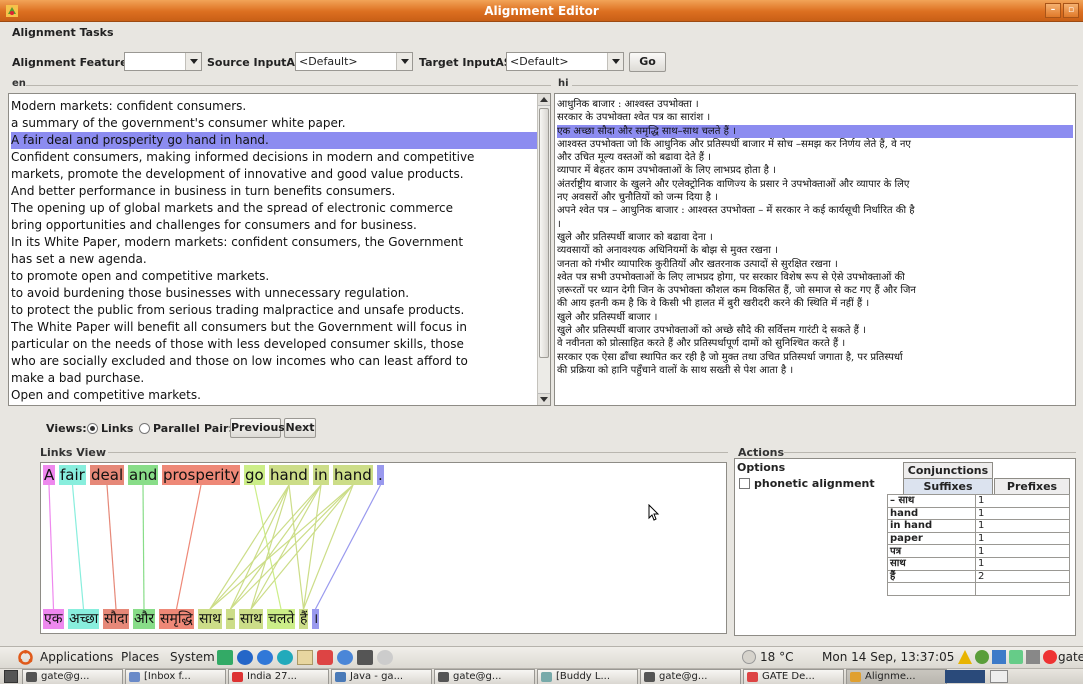 Image resolution: width=1083 pixels, height=684 pixels. Describe the element at coordinates (192, 657) in the screenshot. I see `menu-system: System` at that location.